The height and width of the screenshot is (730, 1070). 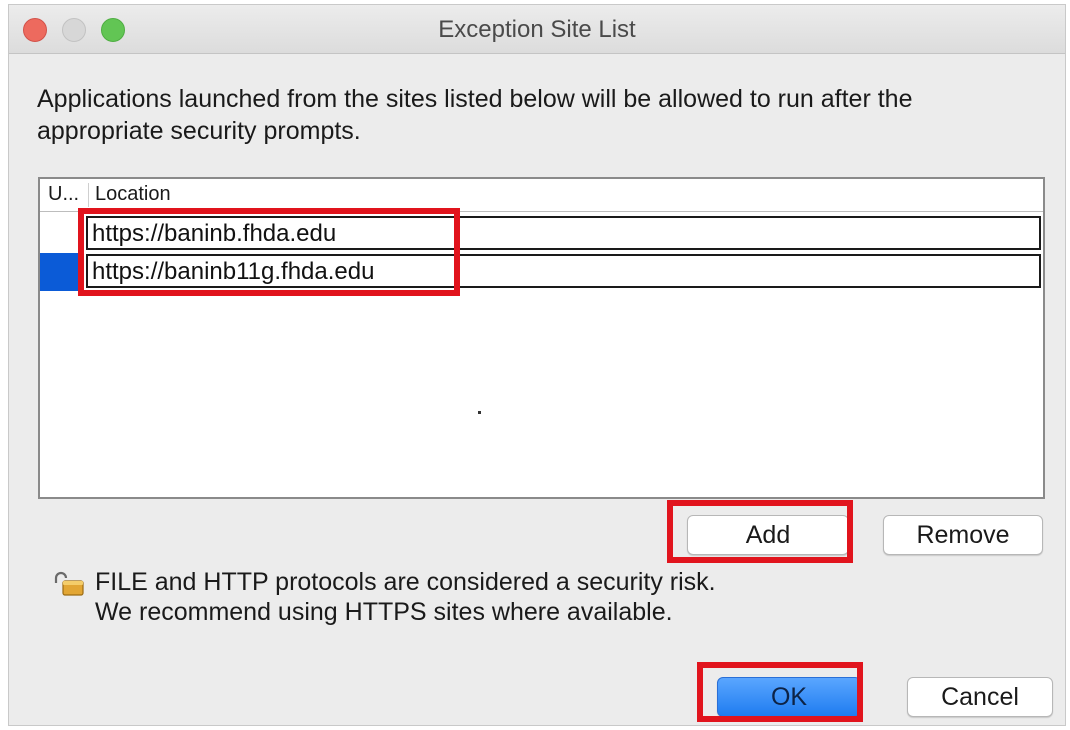 I want to click on column-header-location: Location, so click(x=133, y=194).